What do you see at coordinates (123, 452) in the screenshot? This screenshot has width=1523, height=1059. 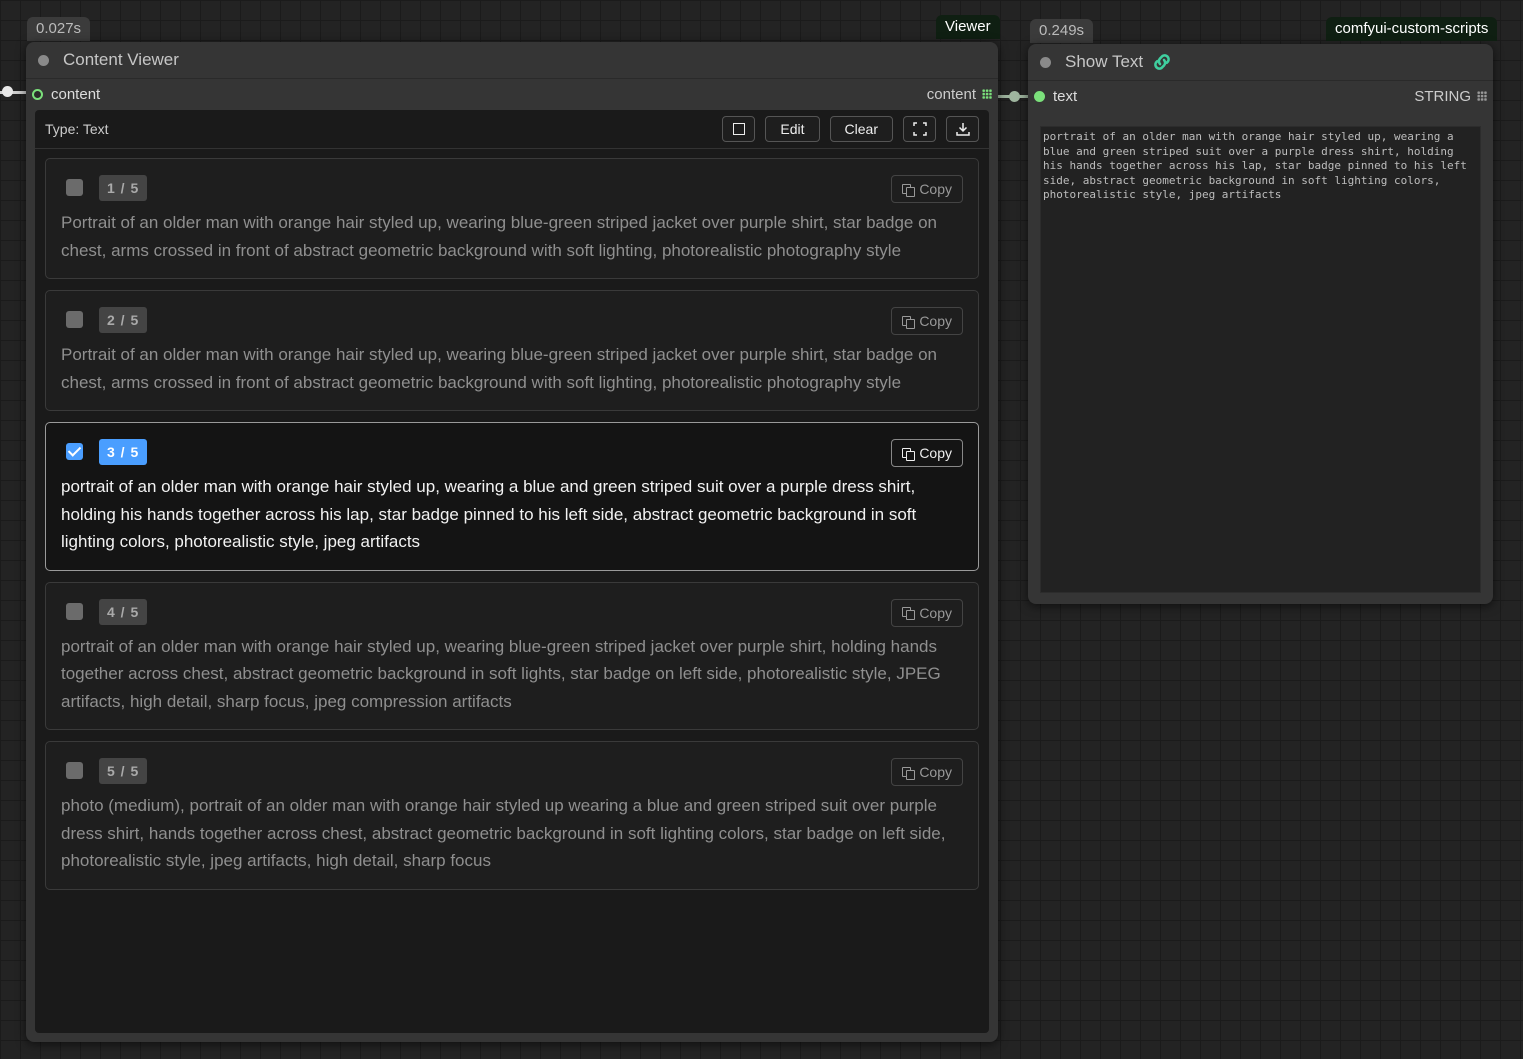 I see `entry-index-badge: 3 / 5` at bounding box center [123, 452].